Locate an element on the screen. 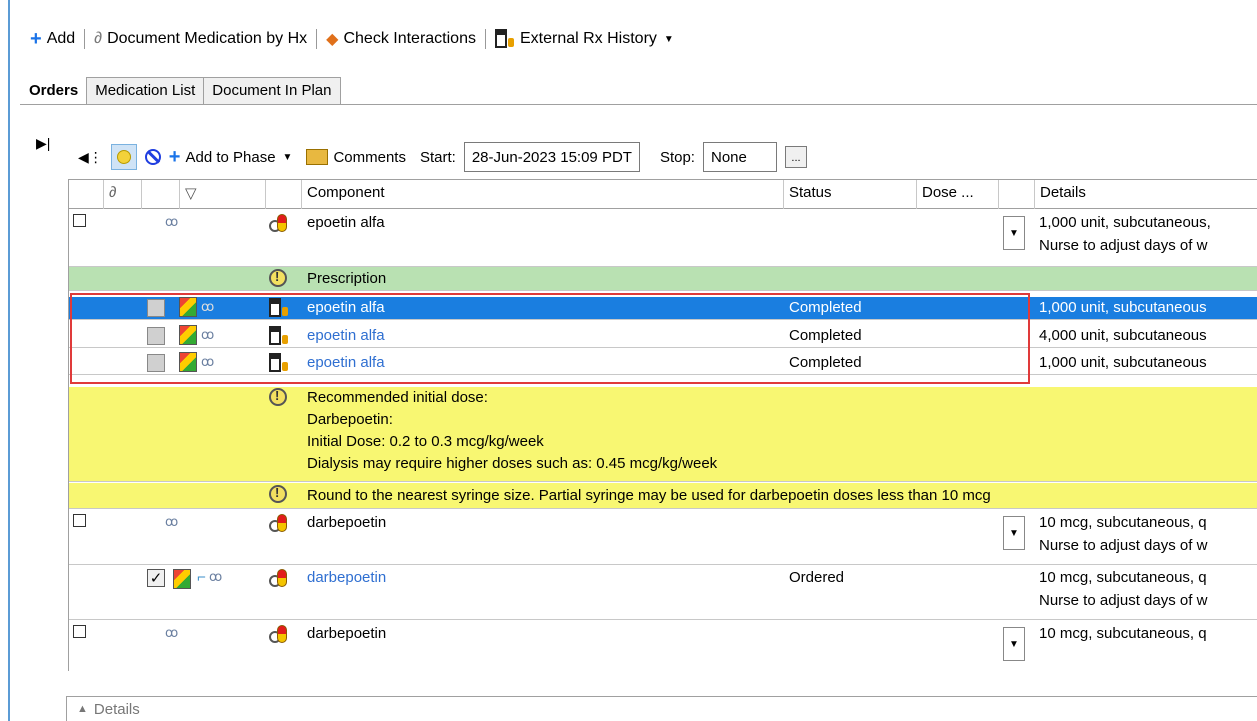 The image size is (1257, 721). lightbulb-icon is located at coordinates (123, 157).